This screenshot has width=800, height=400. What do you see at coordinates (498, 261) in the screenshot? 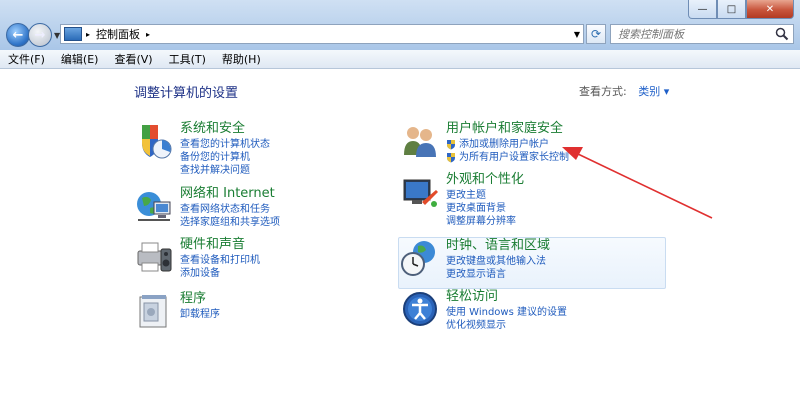
I see `link-change-keyboard-input: 更改键盘或其他输入法` at bounding box center [498, 261].